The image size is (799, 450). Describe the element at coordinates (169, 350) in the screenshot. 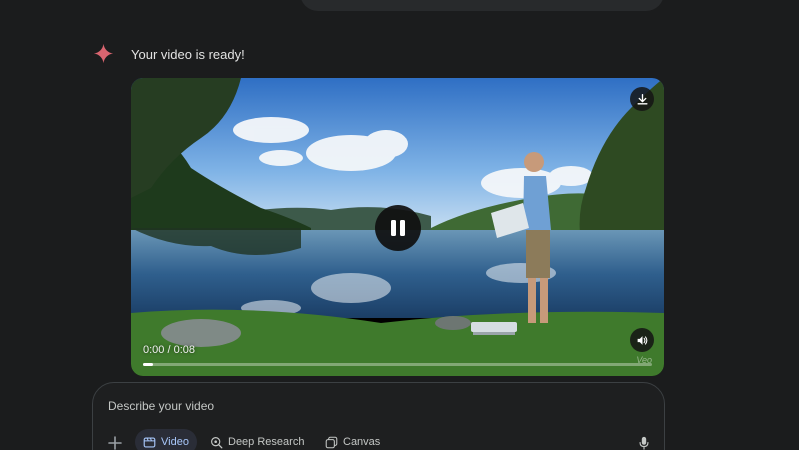

I see `time-display: 0:00 / 0:08` at that location.